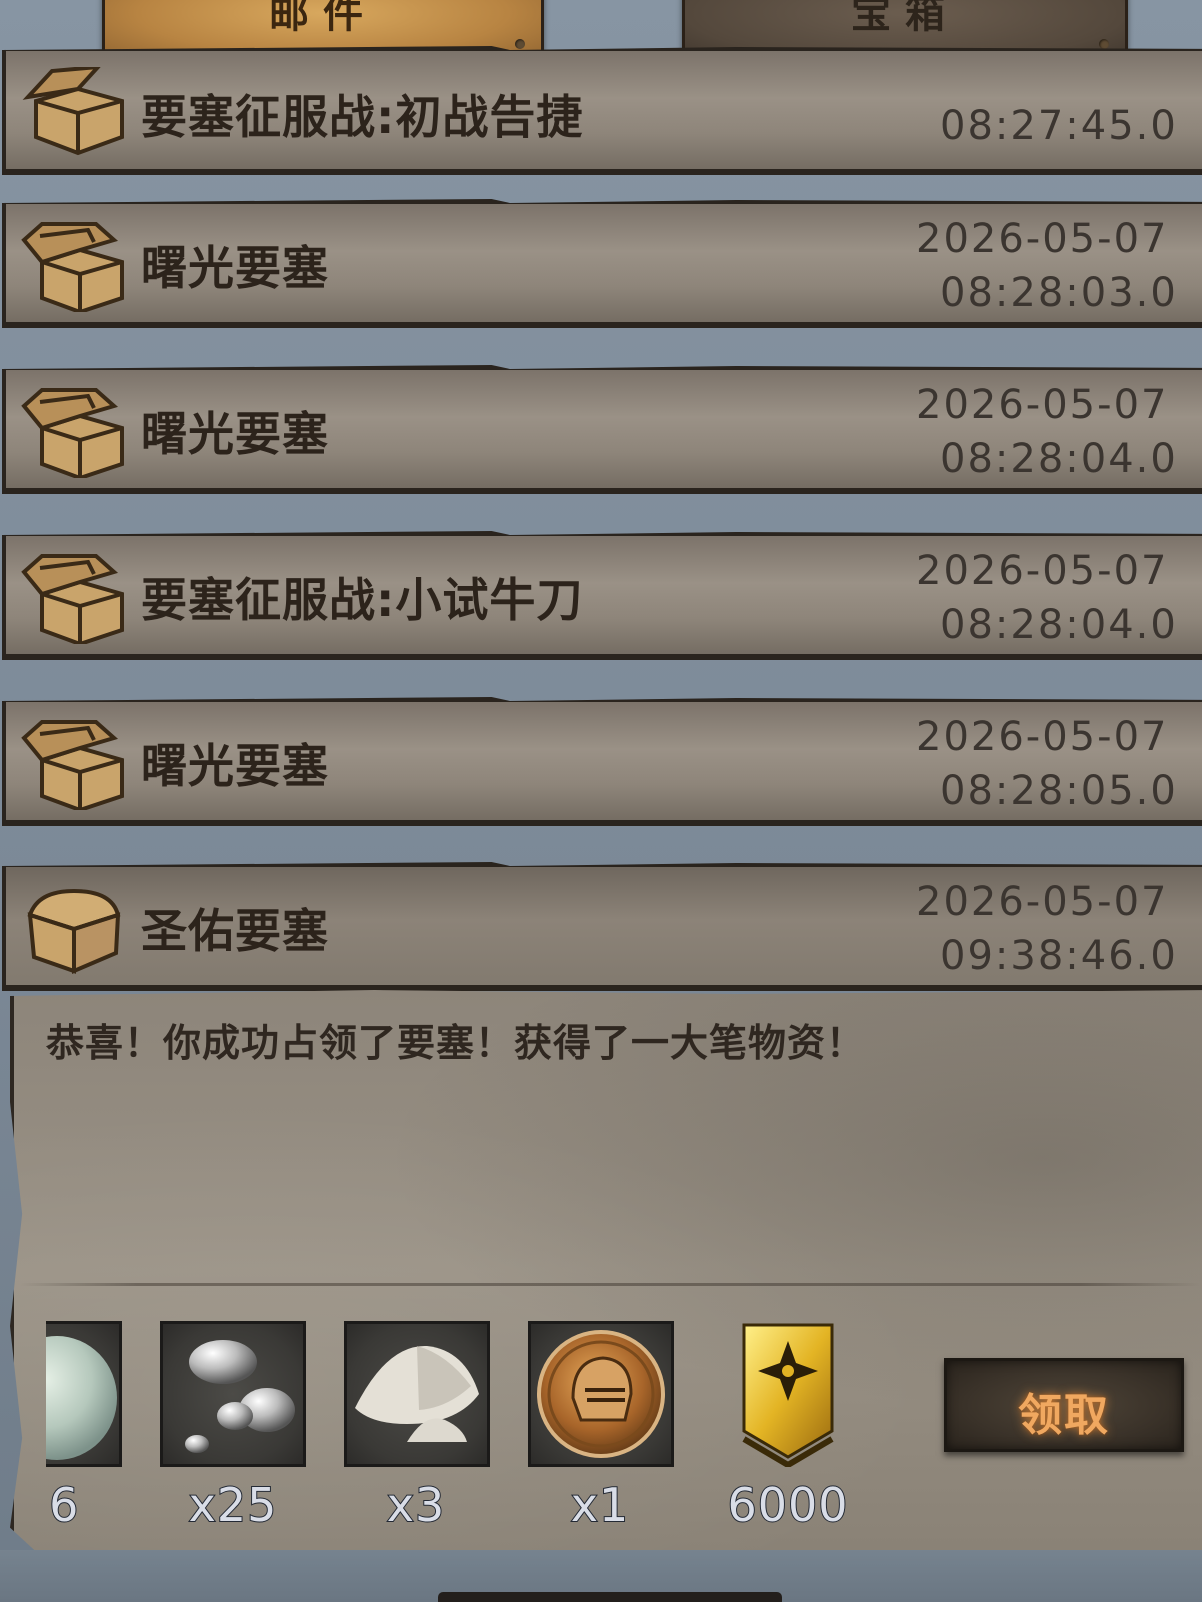 Image resolution: width=1202 pixels, height=1602 pixels. What do you see at coordinates (1059, 126) in the screenshot?
I see `mail-time: 08:27:45.0` at bounding box center [1059, 126].